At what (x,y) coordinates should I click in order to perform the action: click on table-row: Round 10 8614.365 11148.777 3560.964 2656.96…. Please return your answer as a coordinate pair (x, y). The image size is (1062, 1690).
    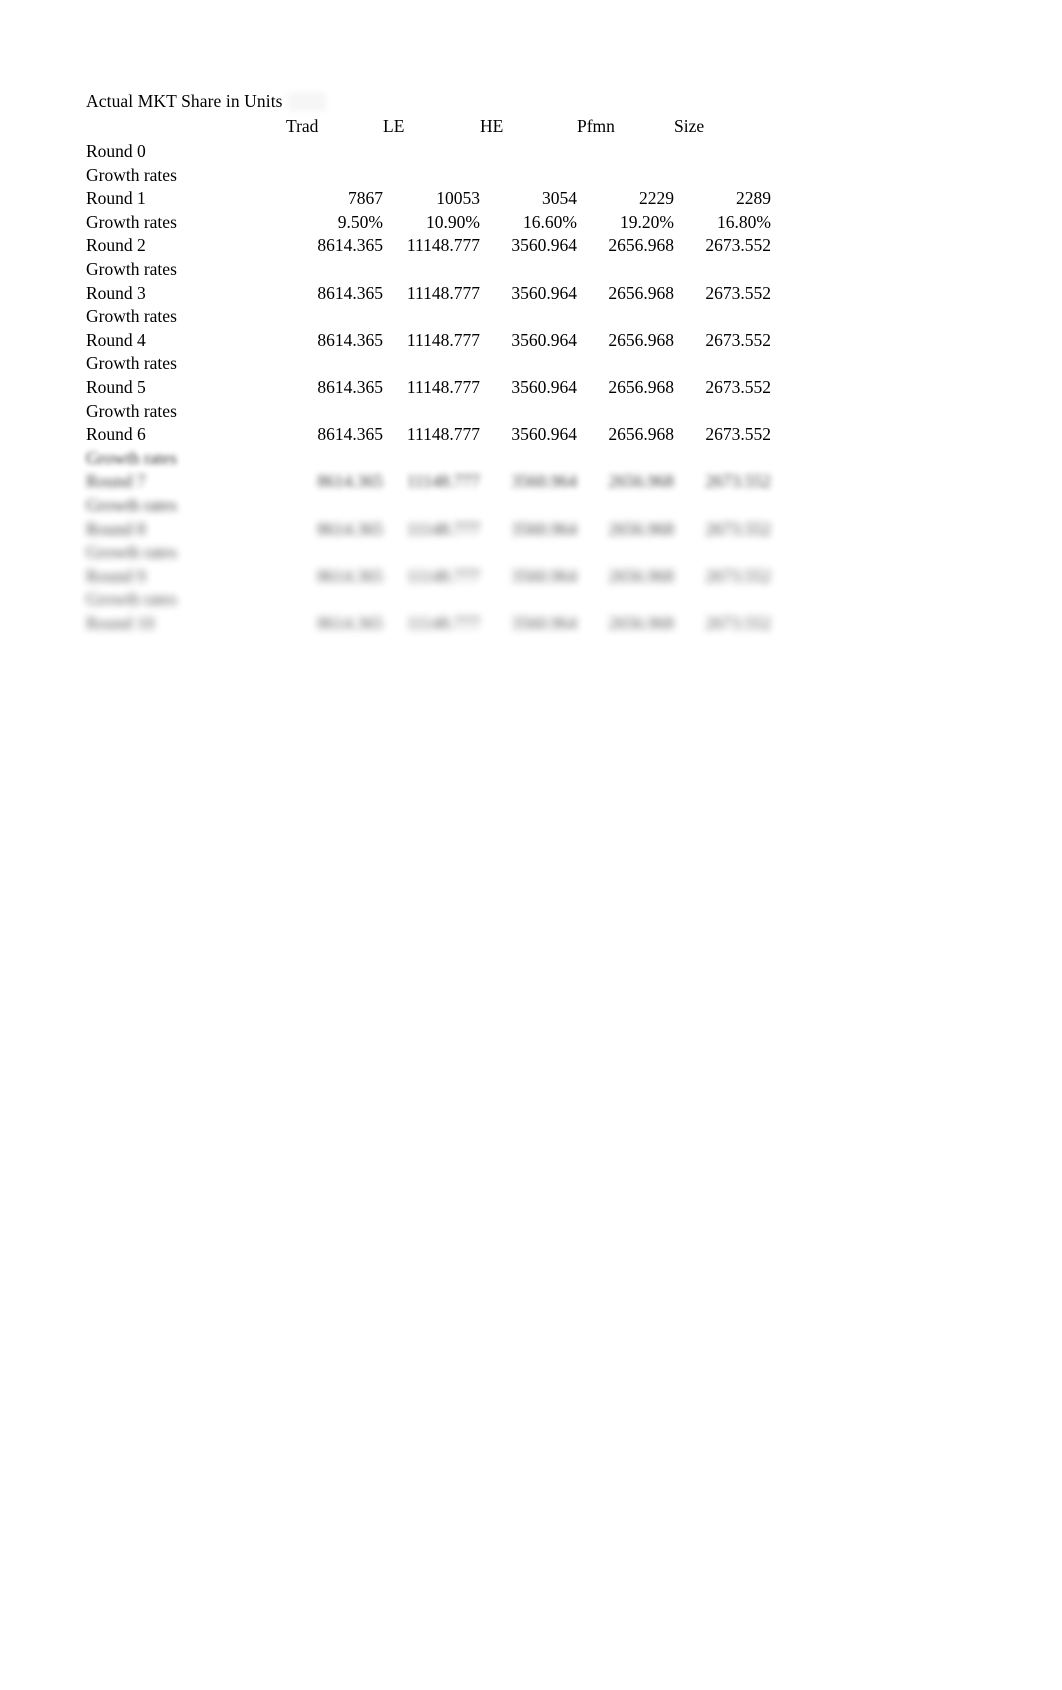
    Looking at the image, I should click on (428, 624).